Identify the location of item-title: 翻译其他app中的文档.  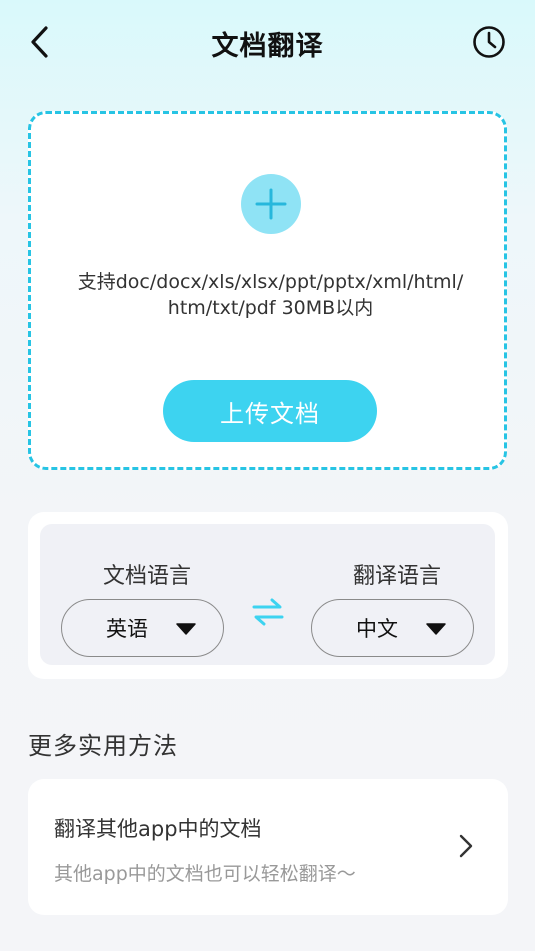
(158, 829).